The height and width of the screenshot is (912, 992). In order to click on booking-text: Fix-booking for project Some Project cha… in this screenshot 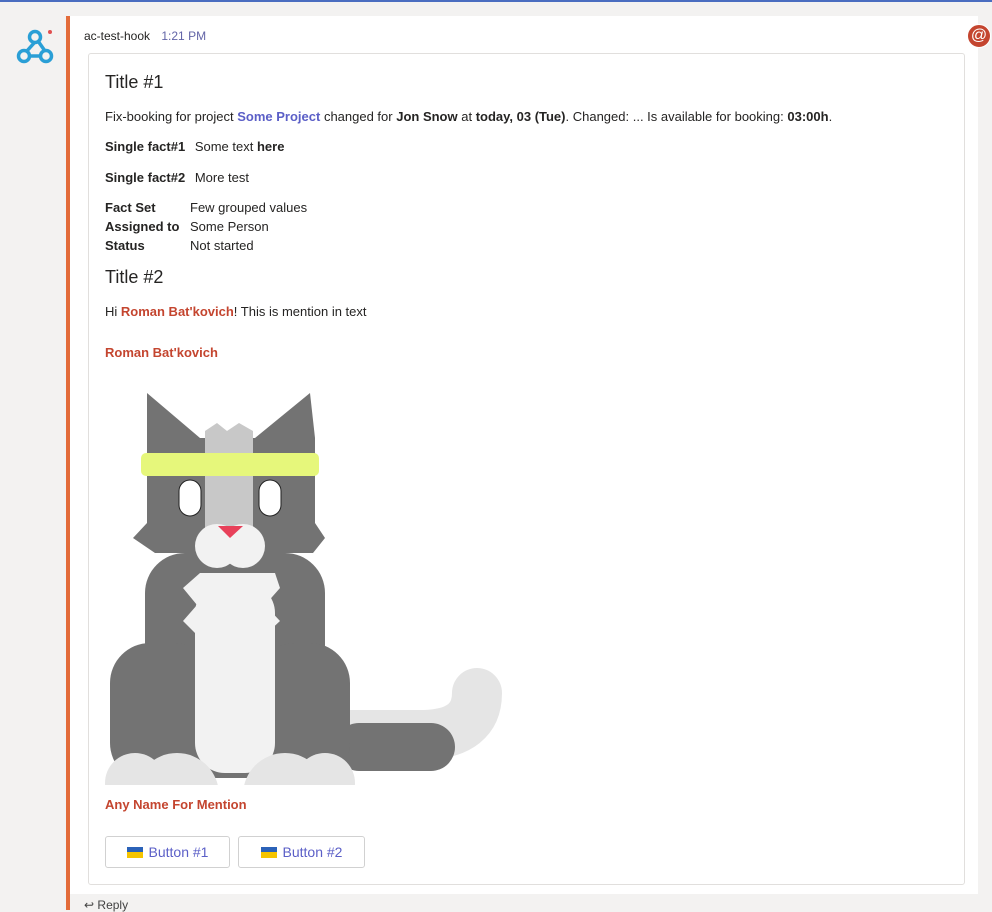, I will do `click(468, 116)`.